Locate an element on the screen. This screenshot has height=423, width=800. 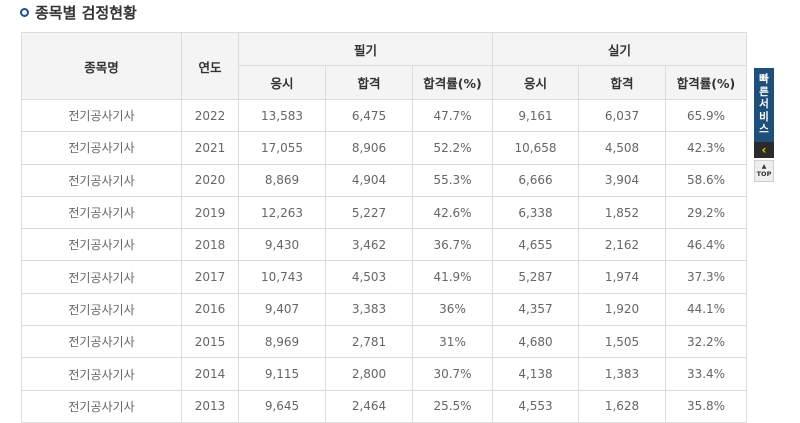
cell-written-passed: 8,906 is located at coordinates (369, 148).